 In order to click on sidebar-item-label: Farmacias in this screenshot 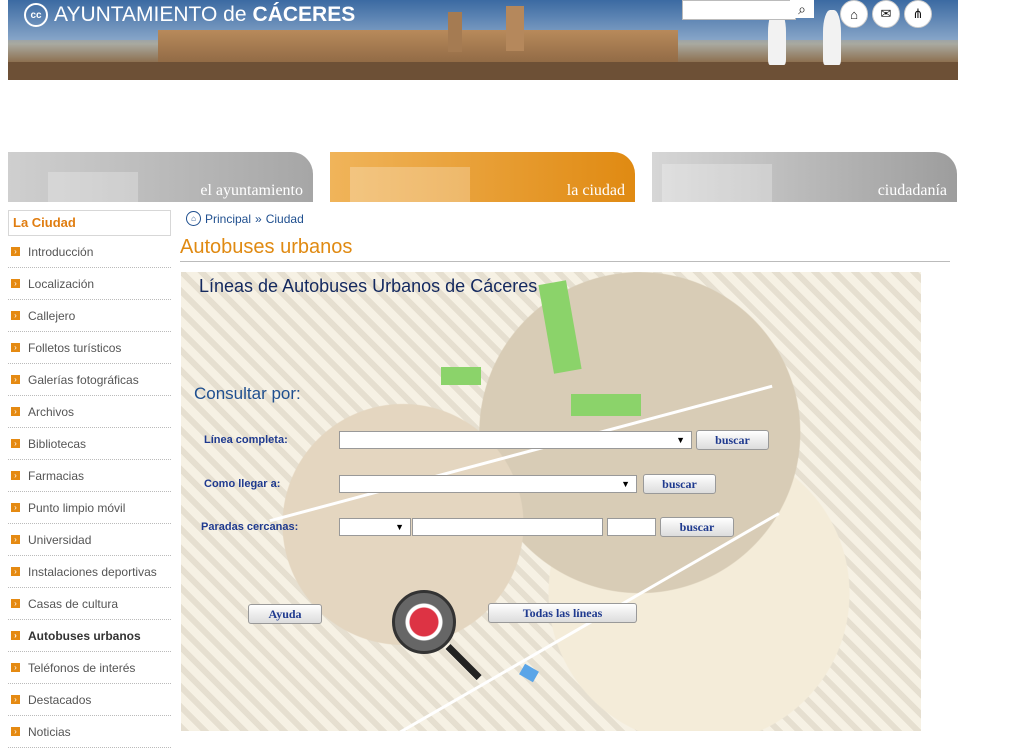, I will do `click(56, 475)`.